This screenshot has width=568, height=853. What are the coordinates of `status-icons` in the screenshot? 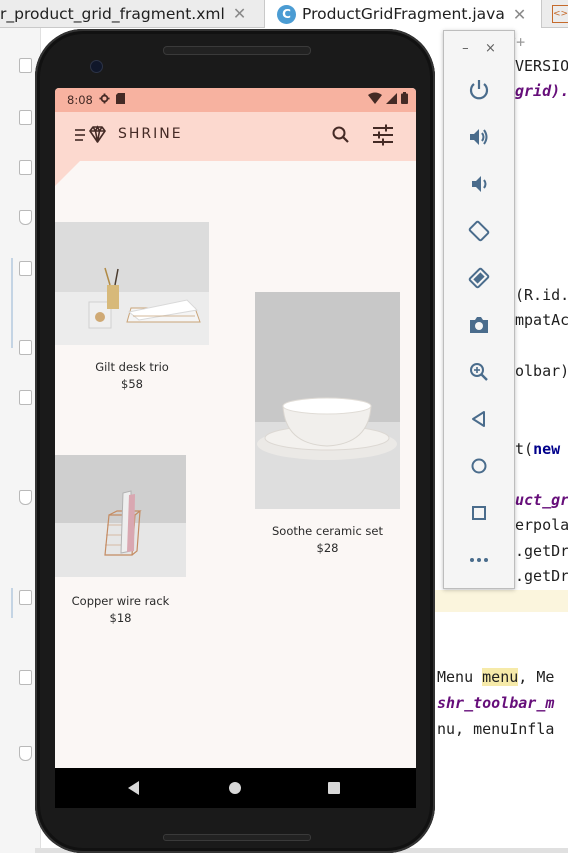 It's located at (388, 98).